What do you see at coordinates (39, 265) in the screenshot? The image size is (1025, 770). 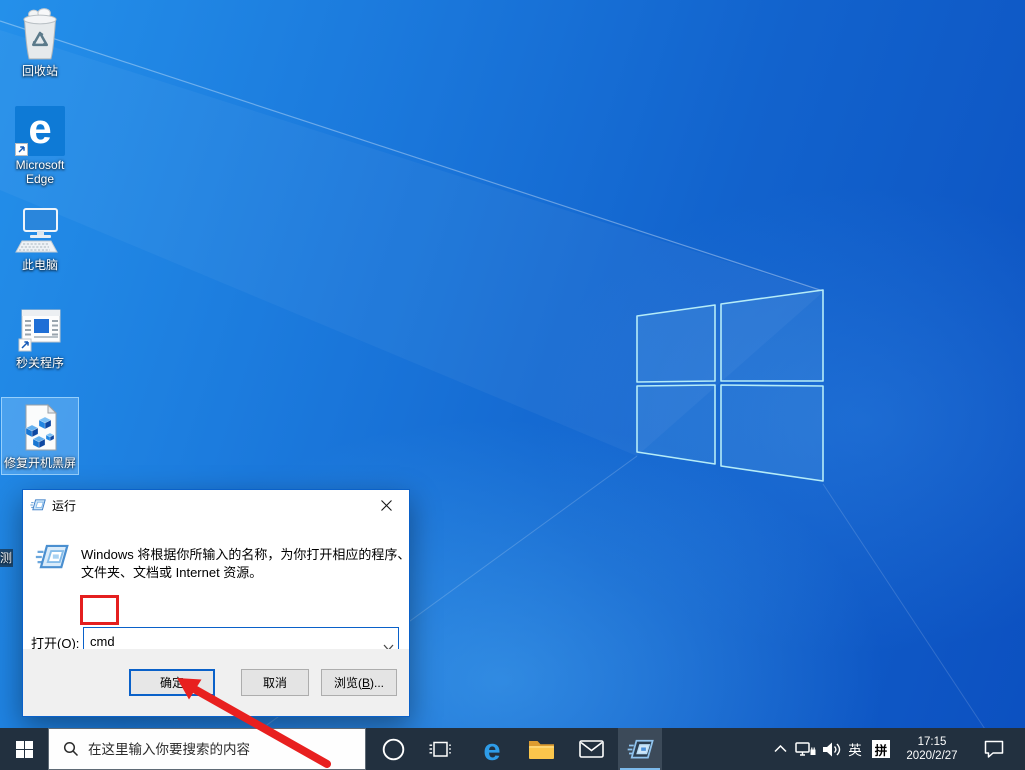 I see `desktop-icon-label: 此电脑` at bounding box center [39, 265].